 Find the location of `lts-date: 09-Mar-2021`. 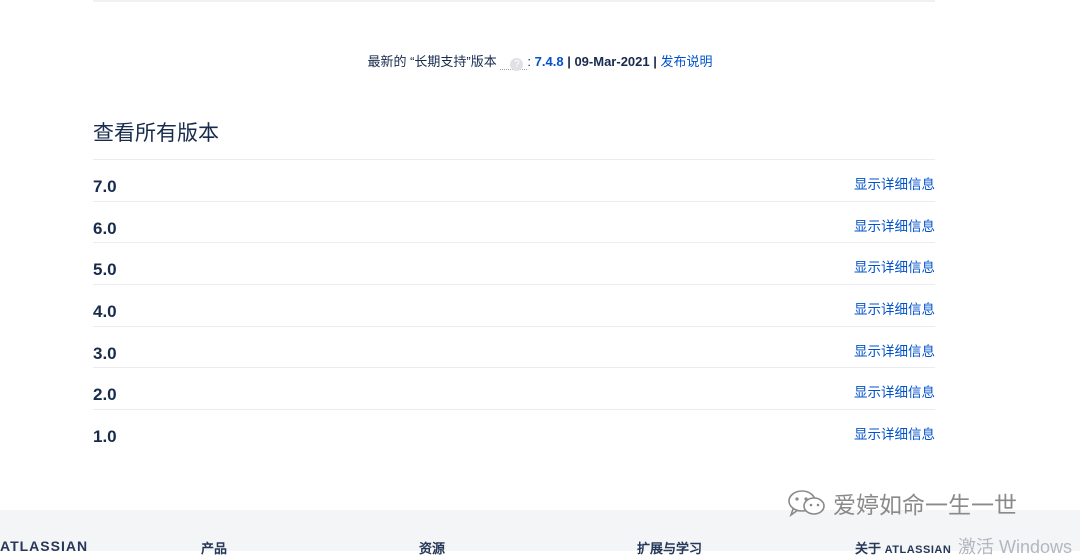

lts-date: 09-Mar-2021 is located at coordinates (612, 61).